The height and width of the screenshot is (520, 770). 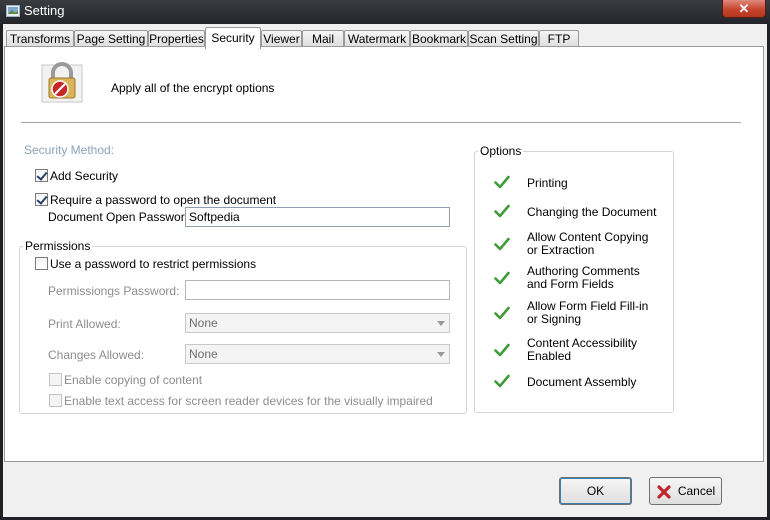 What do you see at coordinates (561, 250) in the screenshot?
I see `option-line-2: or Extraction` at bounding box center [561, 250].